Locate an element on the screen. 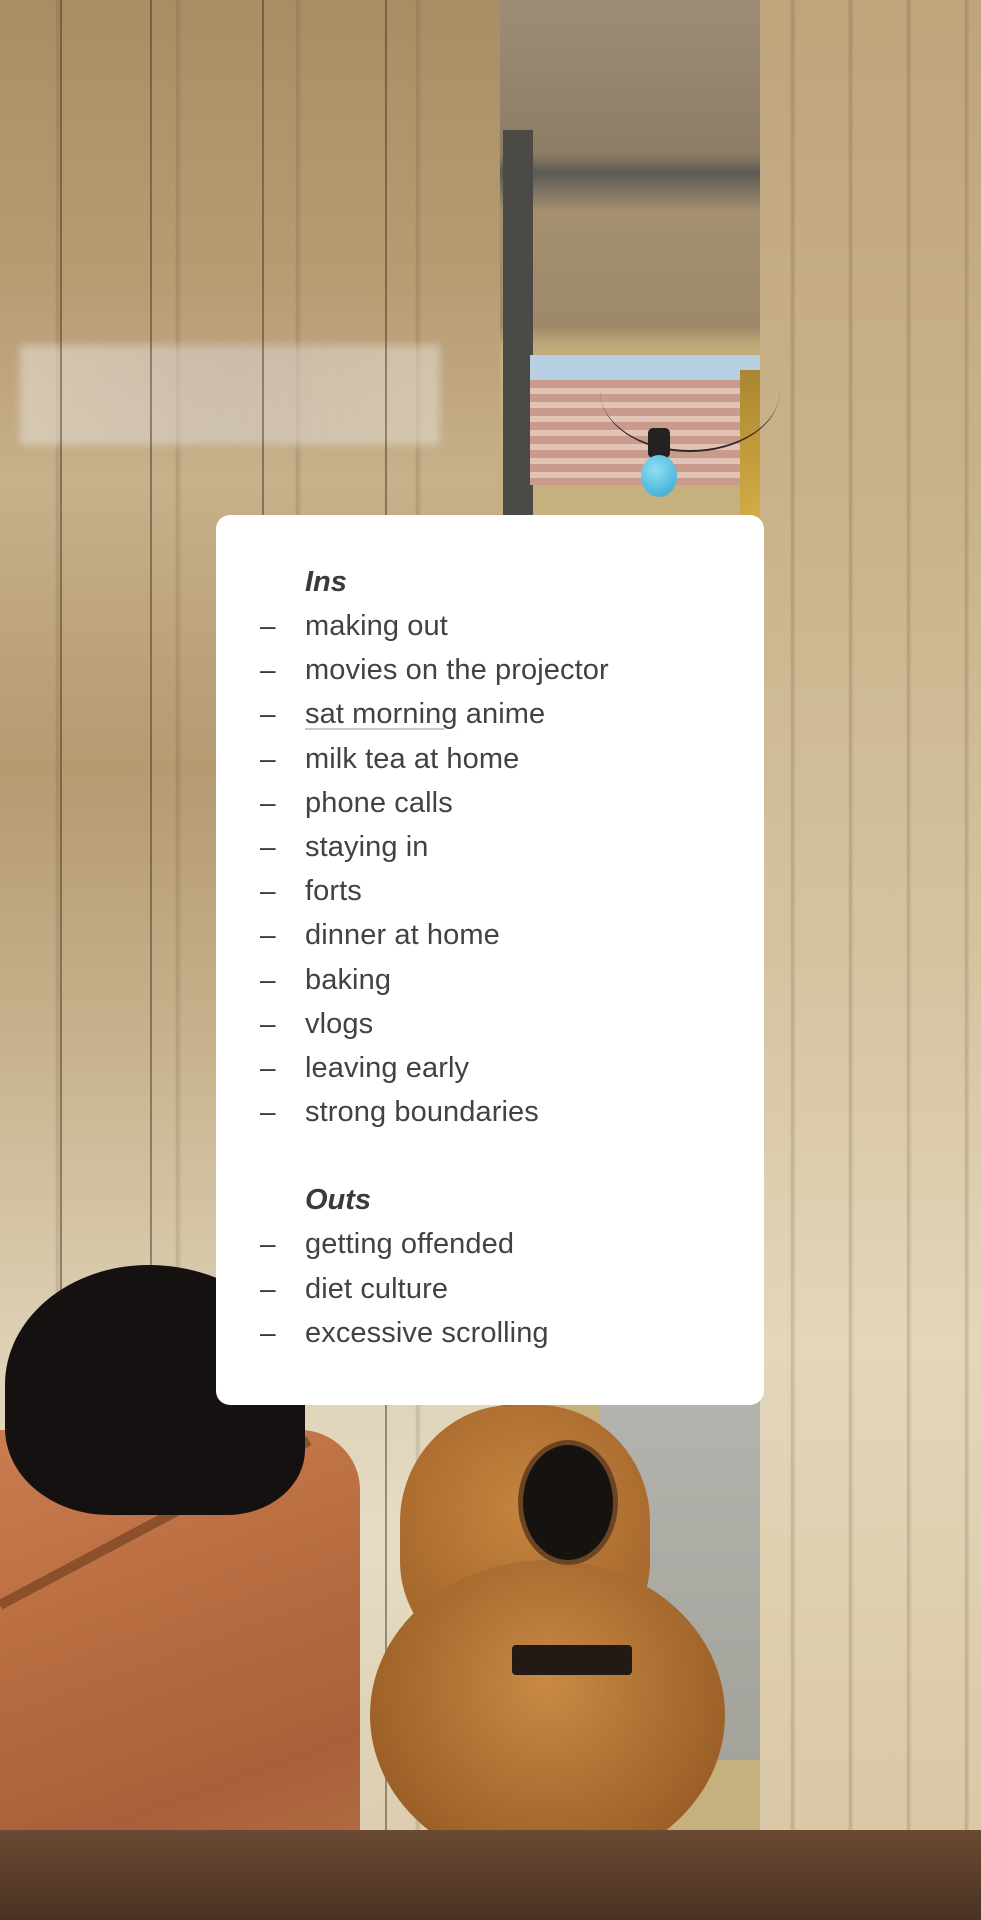 This screenshot has height=1920, width=981. list-item: – strong boundaries is located at coordinates (490, 1112).